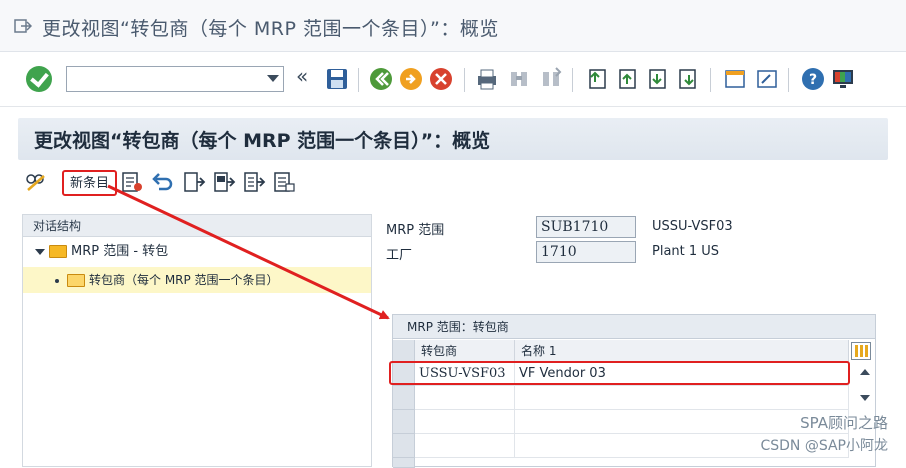 The image size is (906, 468). Describe the element at coordinates (824, 446) in the screenshot. I see `watermark-line2: CSDN @SAP小阿龙` at that location.